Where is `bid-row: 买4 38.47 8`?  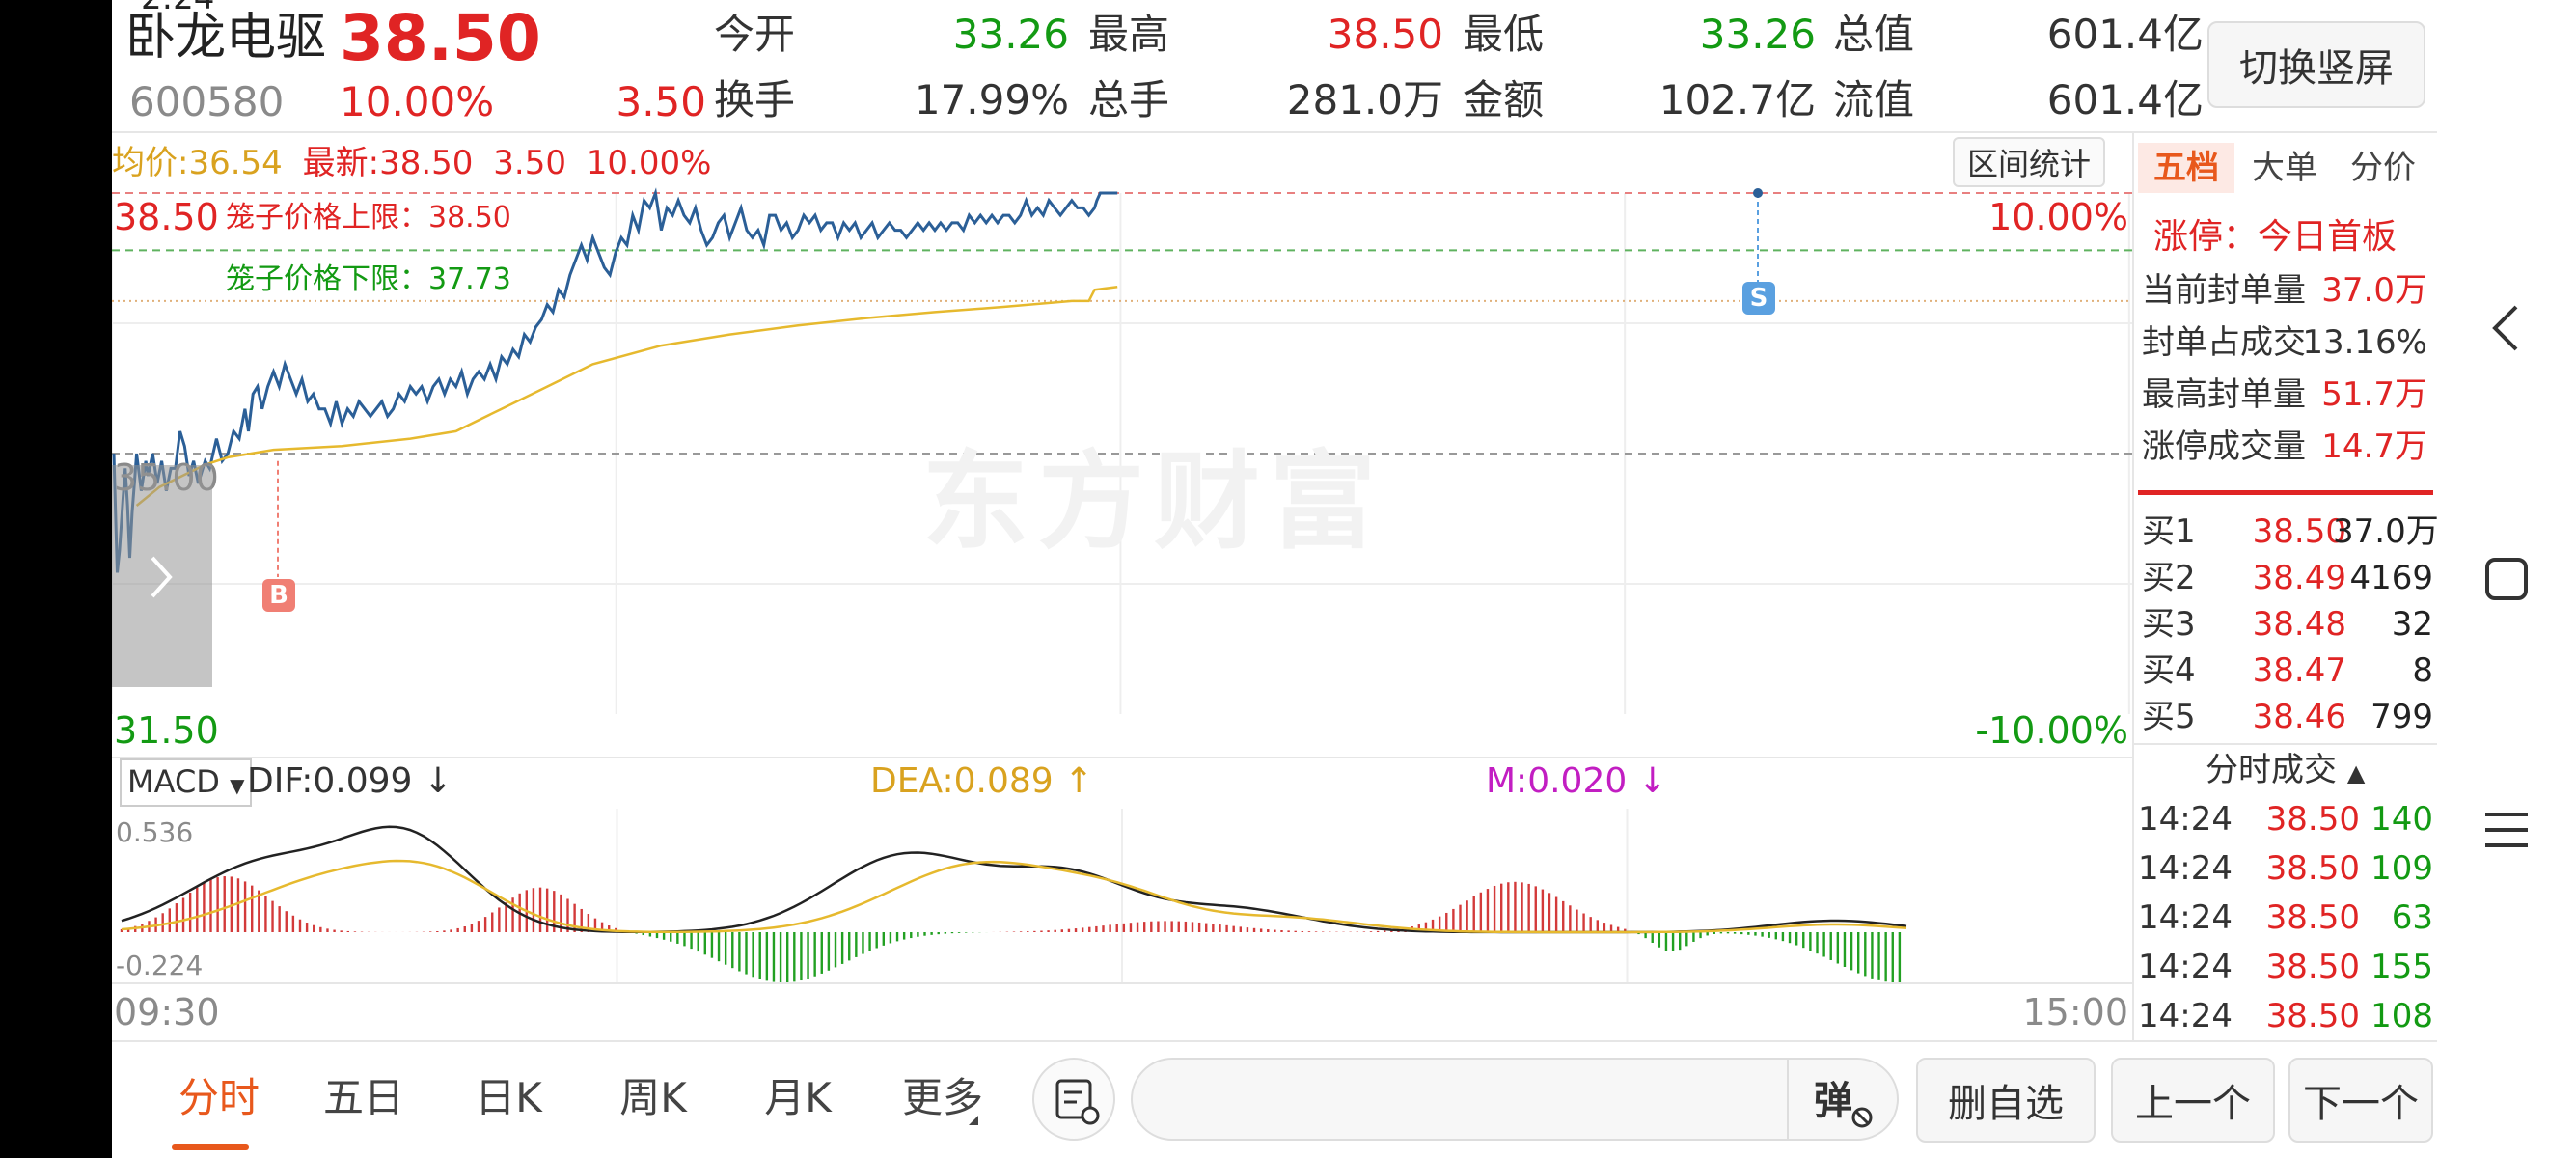
bid-row: 买4 38.47 8 is located at coordinates (2286, 670).